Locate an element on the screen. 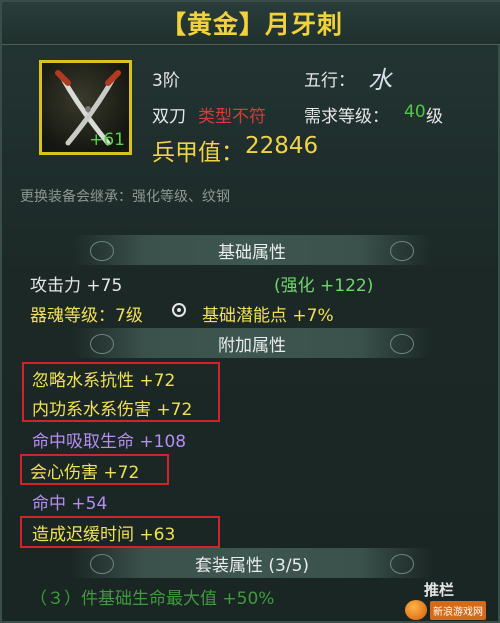 This screenshot has height=623, width=500. site-logo-icon is located at coordinates (416, 610).